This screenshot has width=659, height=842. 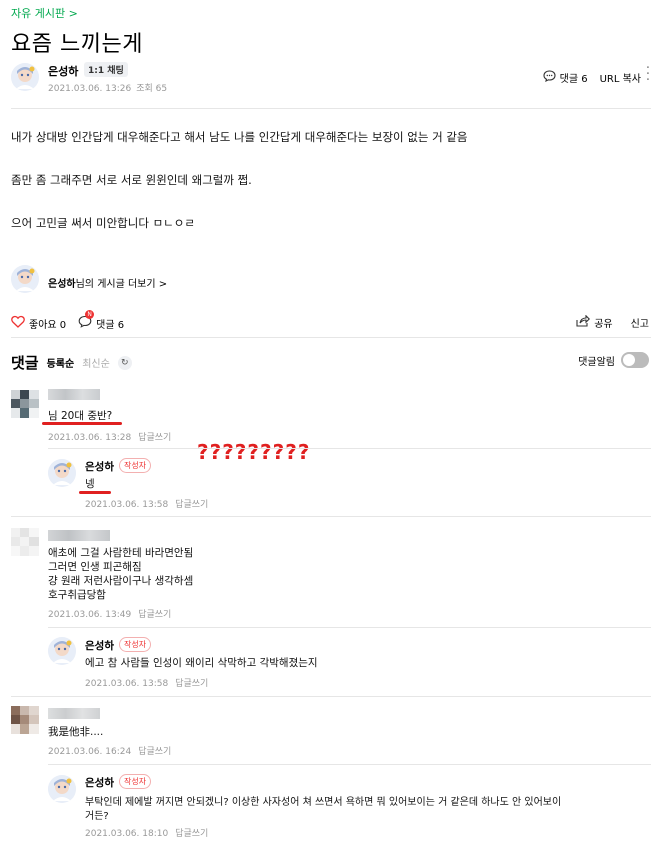 I want to click on post-actions: 좋아요 0 N 댓글 6, so click(x=68, y=320).